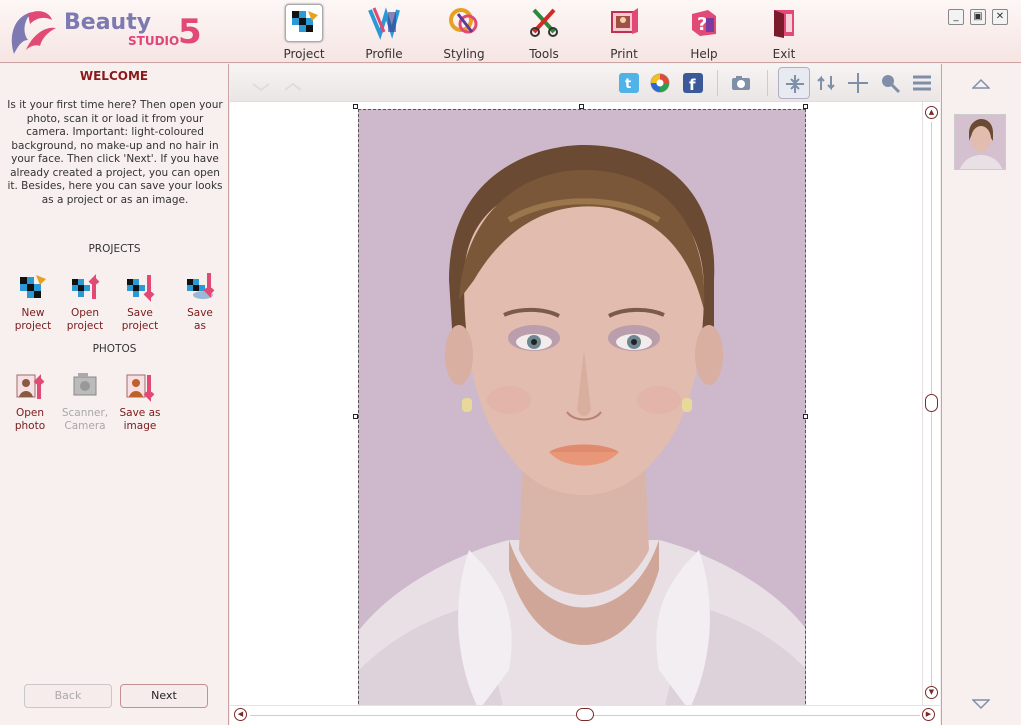  Describe the element at coordinates (826, 83) in the screenshot. I see `rotate-icon` at that location.